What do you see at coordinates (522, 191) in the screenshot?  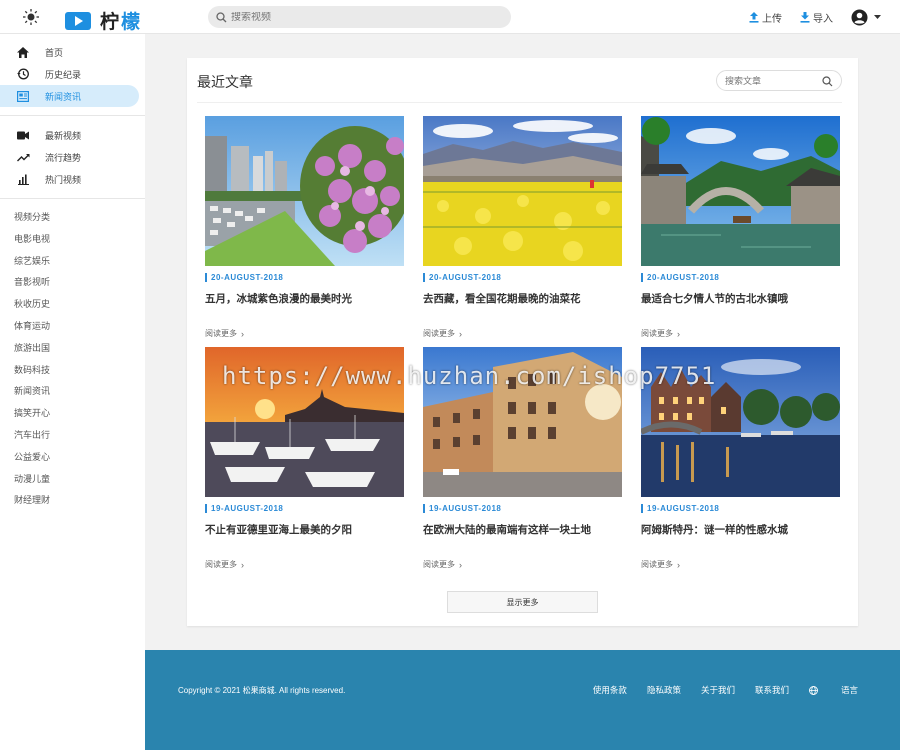 I see `article-thumbnail-rapeseed-field` at bounding box center [522, 191].